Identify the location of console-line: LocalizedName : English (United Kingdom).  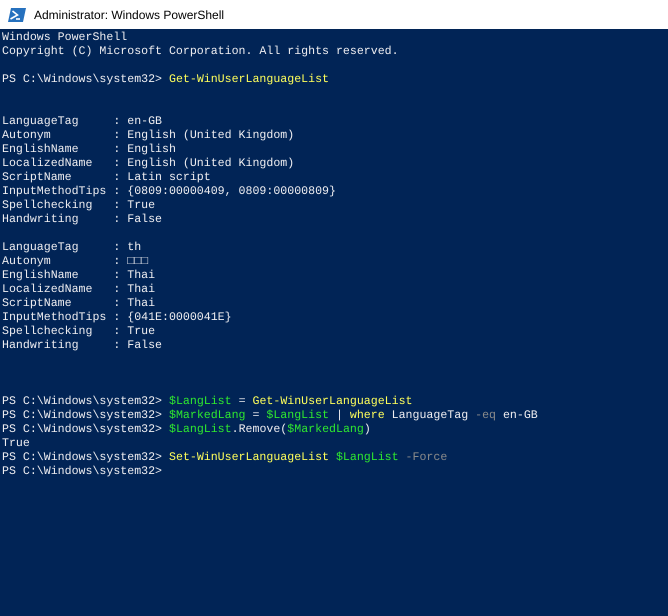
(148, 164).